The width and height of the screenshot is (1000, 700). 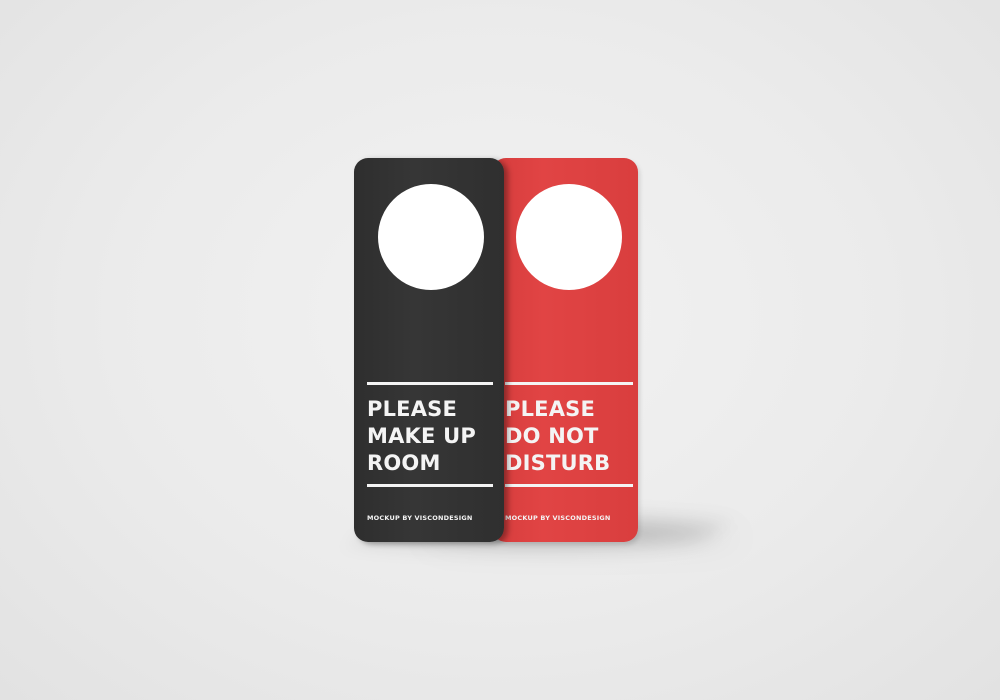 What do you see at coordinates (421, 436) in the screenshot?
I see `hanger-message: PLEASE MAKE UP ROOM` at bounding box center [421, 436].